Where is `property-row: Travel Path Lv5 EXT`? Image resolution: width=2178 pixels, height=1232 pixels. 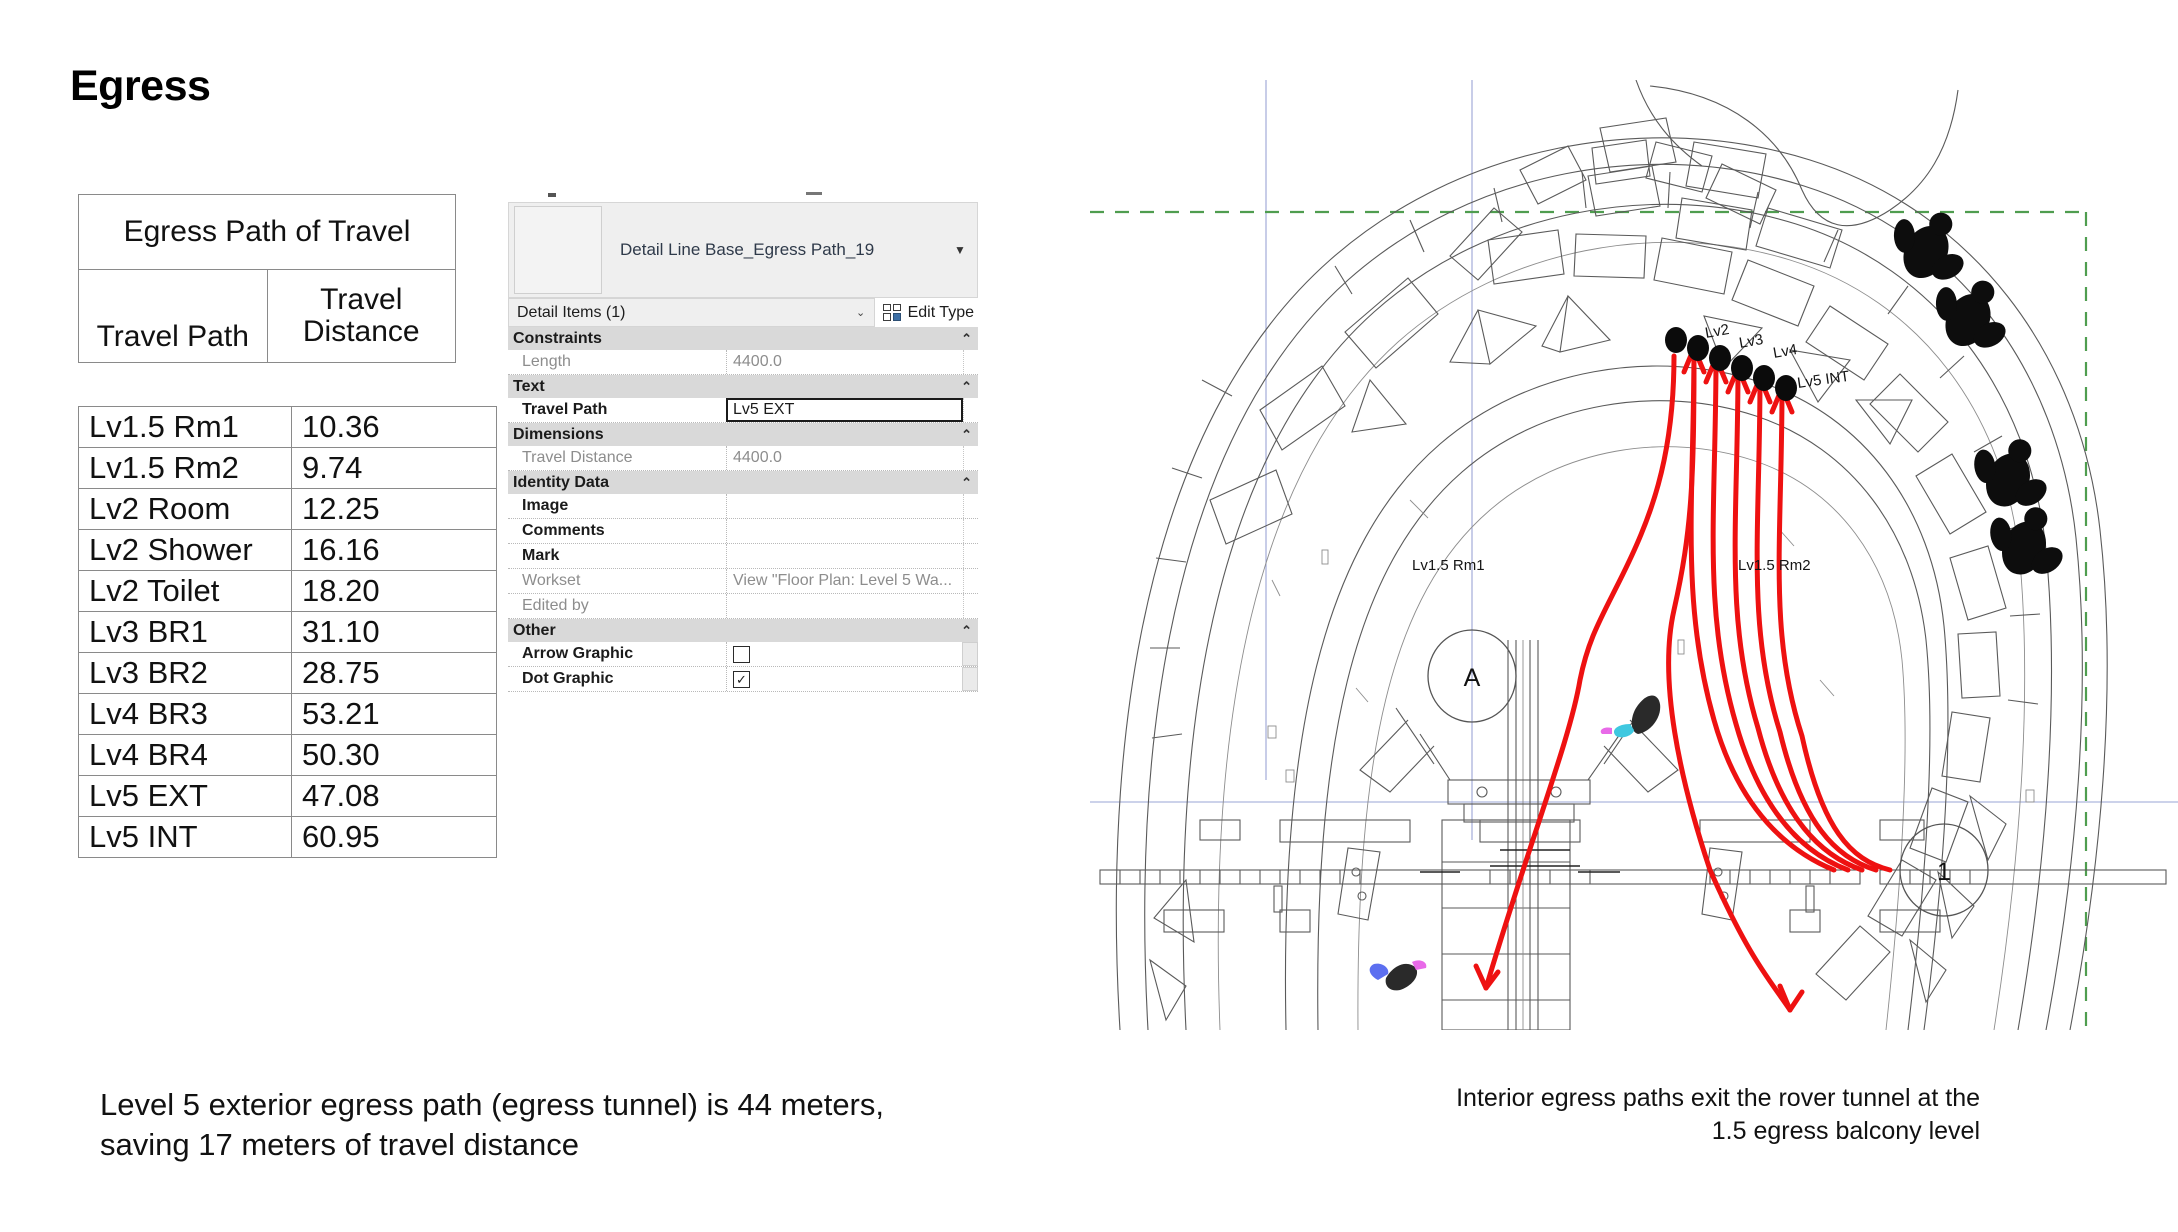
property-row: Travel Path Lv5 EXT is located at coordinates (743, 410).